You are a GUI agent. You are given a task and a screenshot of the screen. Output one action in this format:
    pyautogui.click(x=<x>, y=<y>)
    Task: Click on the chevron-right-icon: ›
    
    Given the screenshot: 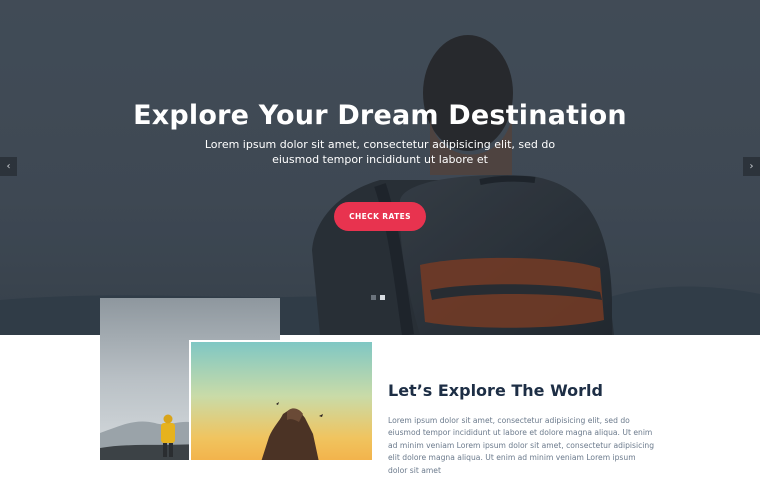 What is the action you would take?
    pyautogui.click(x=751, y=166)
    